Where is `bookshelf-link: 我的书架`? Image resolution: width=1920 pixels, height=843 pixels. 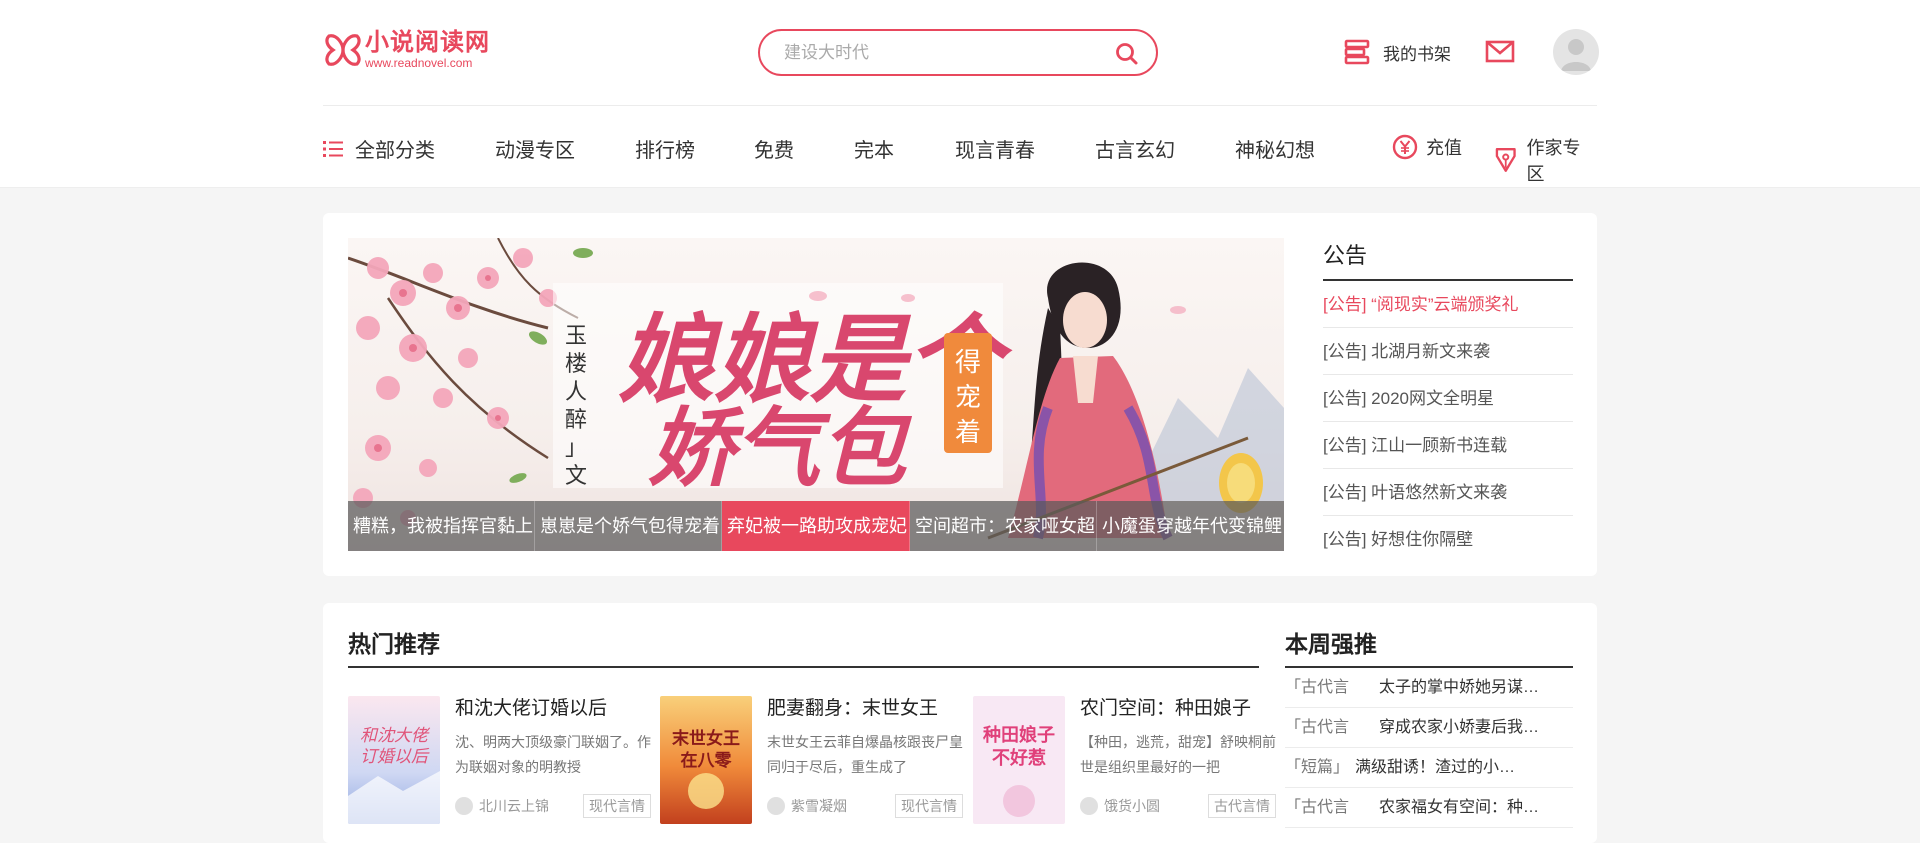 bookshelf-link: 我的书架 is located at coordinates (1397, 52).